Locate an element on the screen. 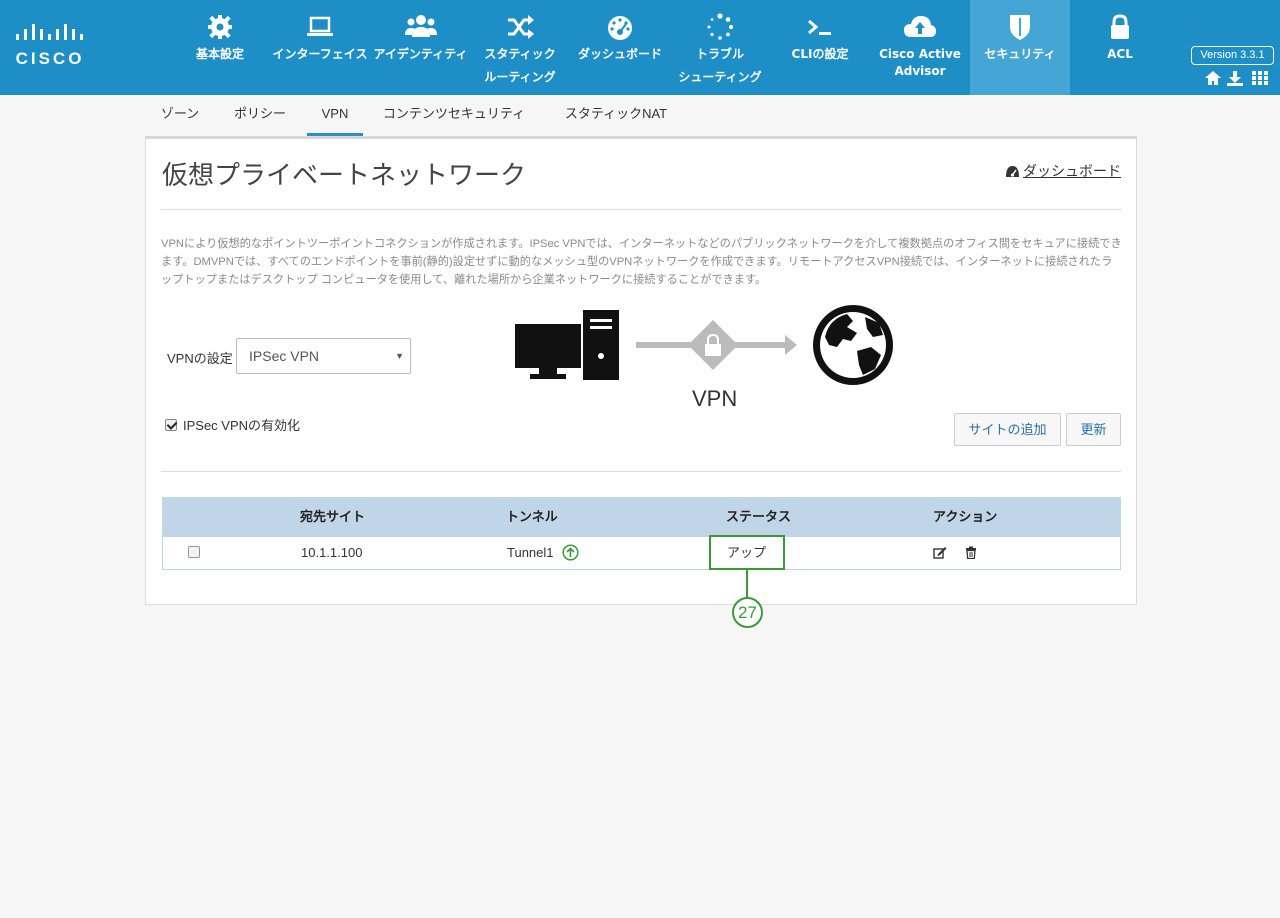 The image size is (1280, 918). dashboard-link-label: ダッシュボード is located at coordinates (1072, 171).